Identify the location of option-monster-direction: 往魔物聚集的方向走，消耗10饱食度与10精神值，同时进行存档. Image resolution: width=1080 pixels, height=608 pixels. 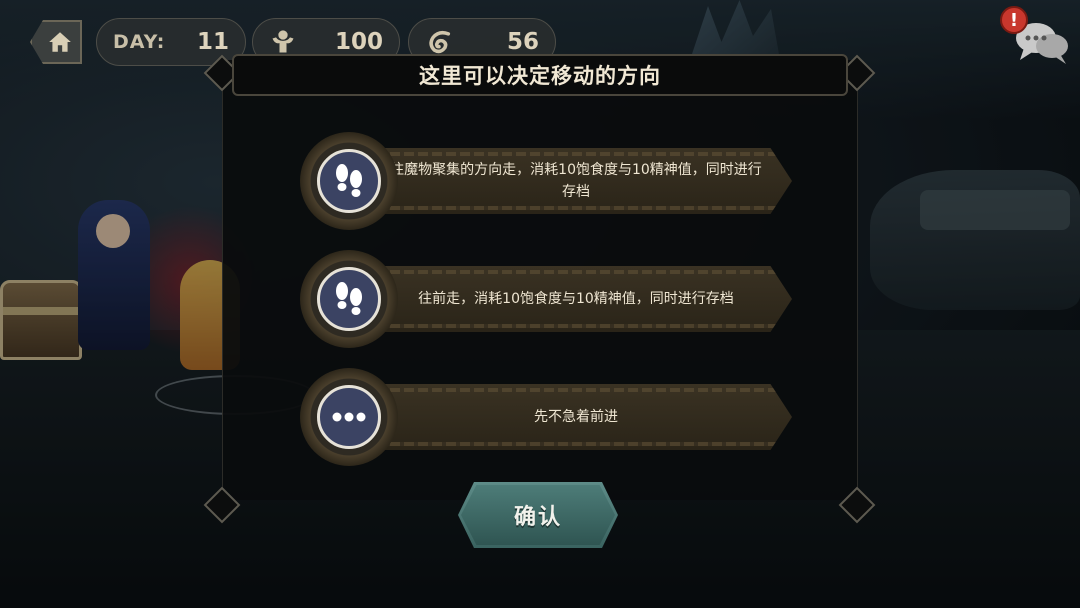
(546, 181).